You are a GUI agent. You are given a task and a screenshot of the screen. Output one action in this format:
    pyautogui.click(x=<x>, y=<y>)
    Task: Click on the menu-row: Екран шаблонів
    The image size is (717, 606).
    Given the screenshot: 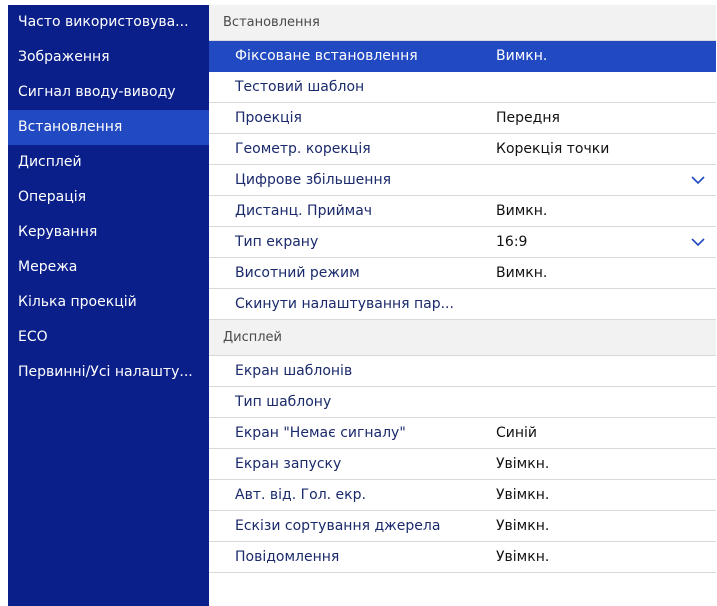 What is the action you would take?
    pyautogui.click(x=462, y=371)
    